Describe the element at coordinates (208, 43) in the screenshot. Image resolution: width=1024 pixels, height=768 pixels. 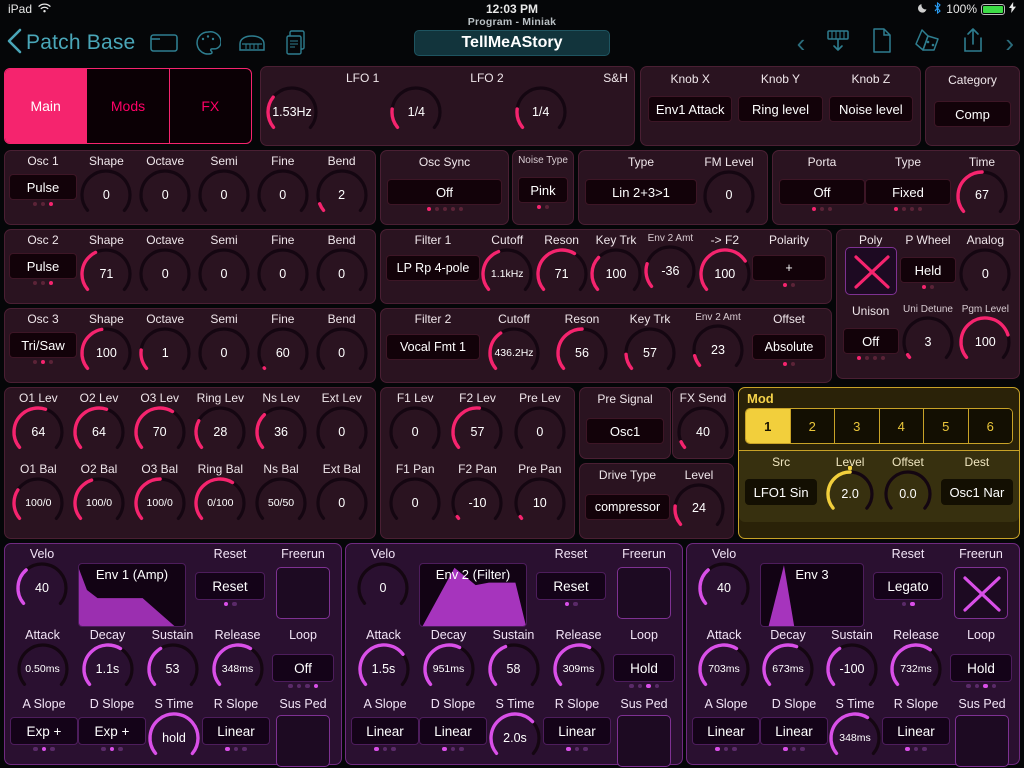
I see `knob-palette-icon` at that location.